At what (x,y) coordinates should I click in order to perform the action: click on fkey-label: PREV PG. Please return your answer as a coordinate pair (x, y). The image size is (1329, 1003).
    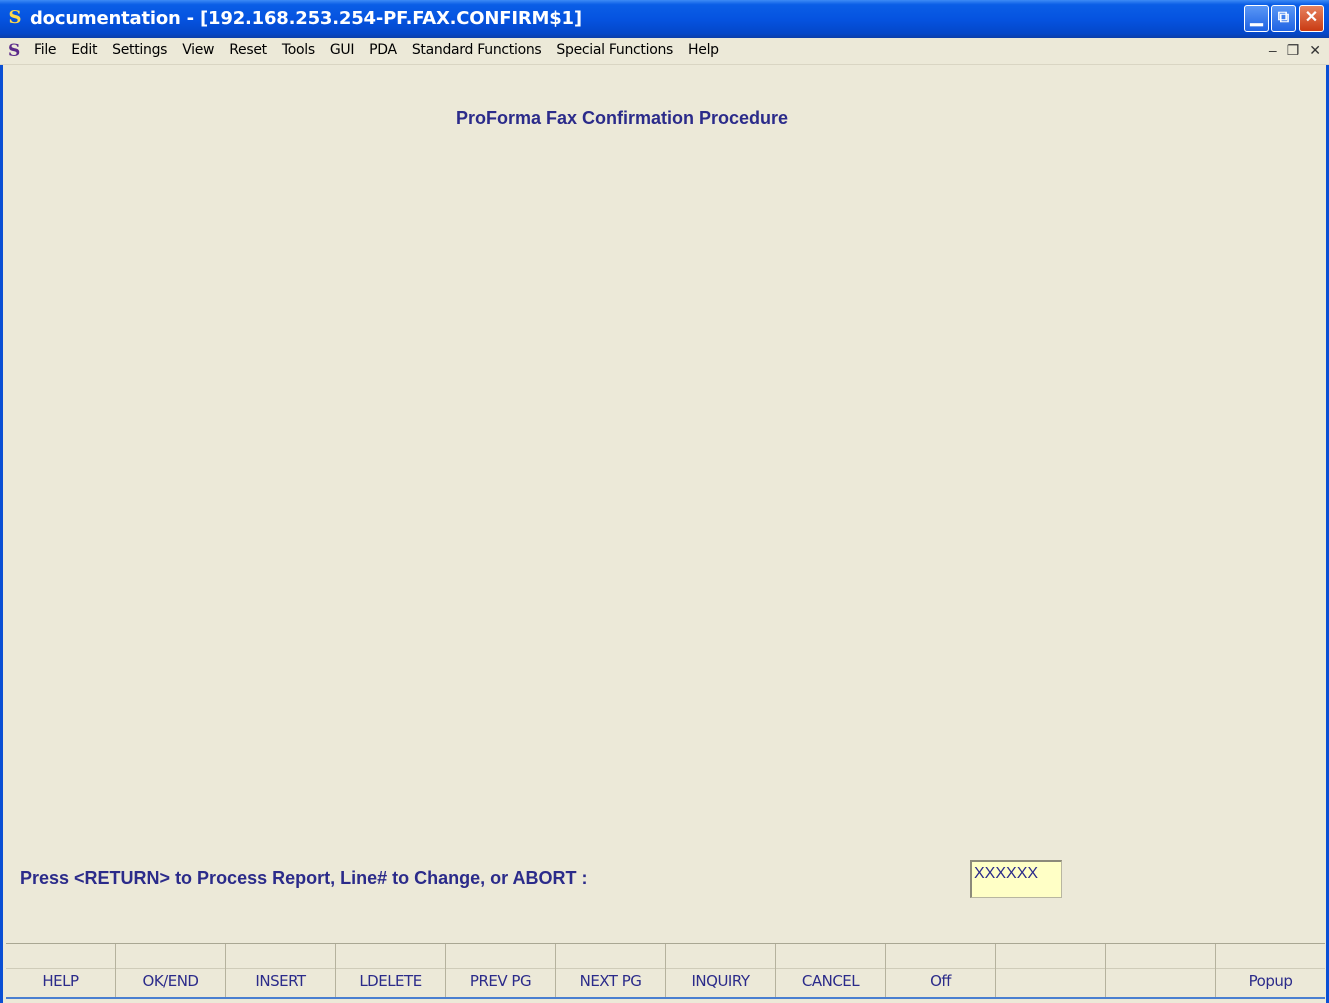
    Looking at the image, I should click on (500, 981).